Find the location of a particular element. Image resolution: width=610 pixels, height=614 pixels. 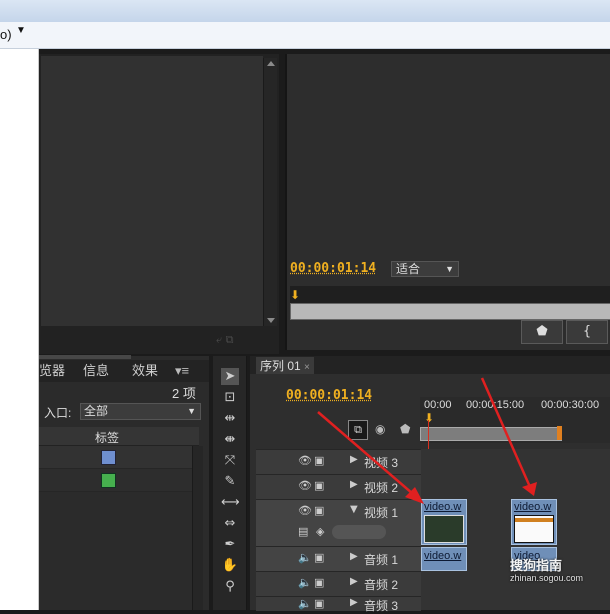

watermark-url: zhinan.sogou.com is located at coordinates (547, 578).